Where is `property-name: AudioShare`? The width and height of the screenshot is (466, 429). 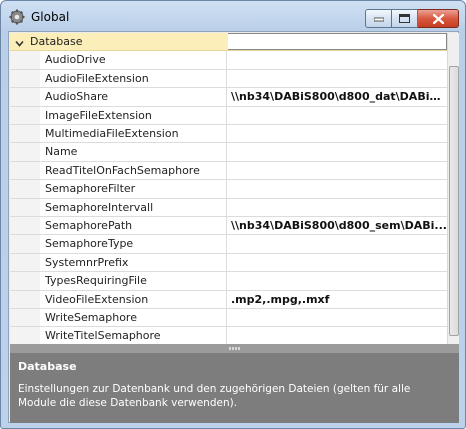 property-name: AudioShare is located at coordinates (133, 97).